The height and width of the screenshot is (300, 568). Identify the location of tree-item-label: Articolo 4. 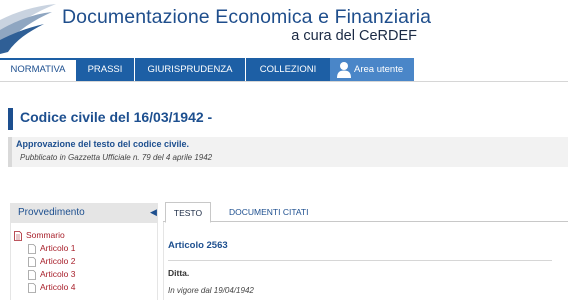
(58, 287).